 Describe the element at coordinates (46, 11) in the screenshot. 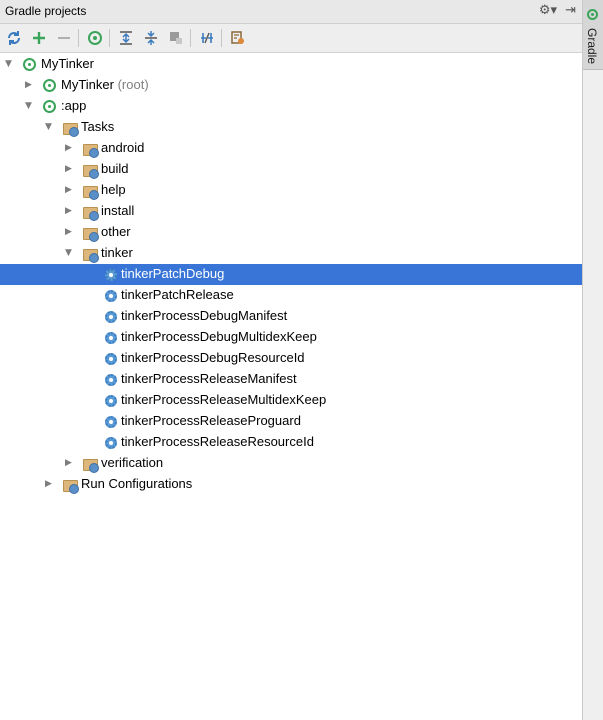

I see `panel-title: Gradle projects` at that location.